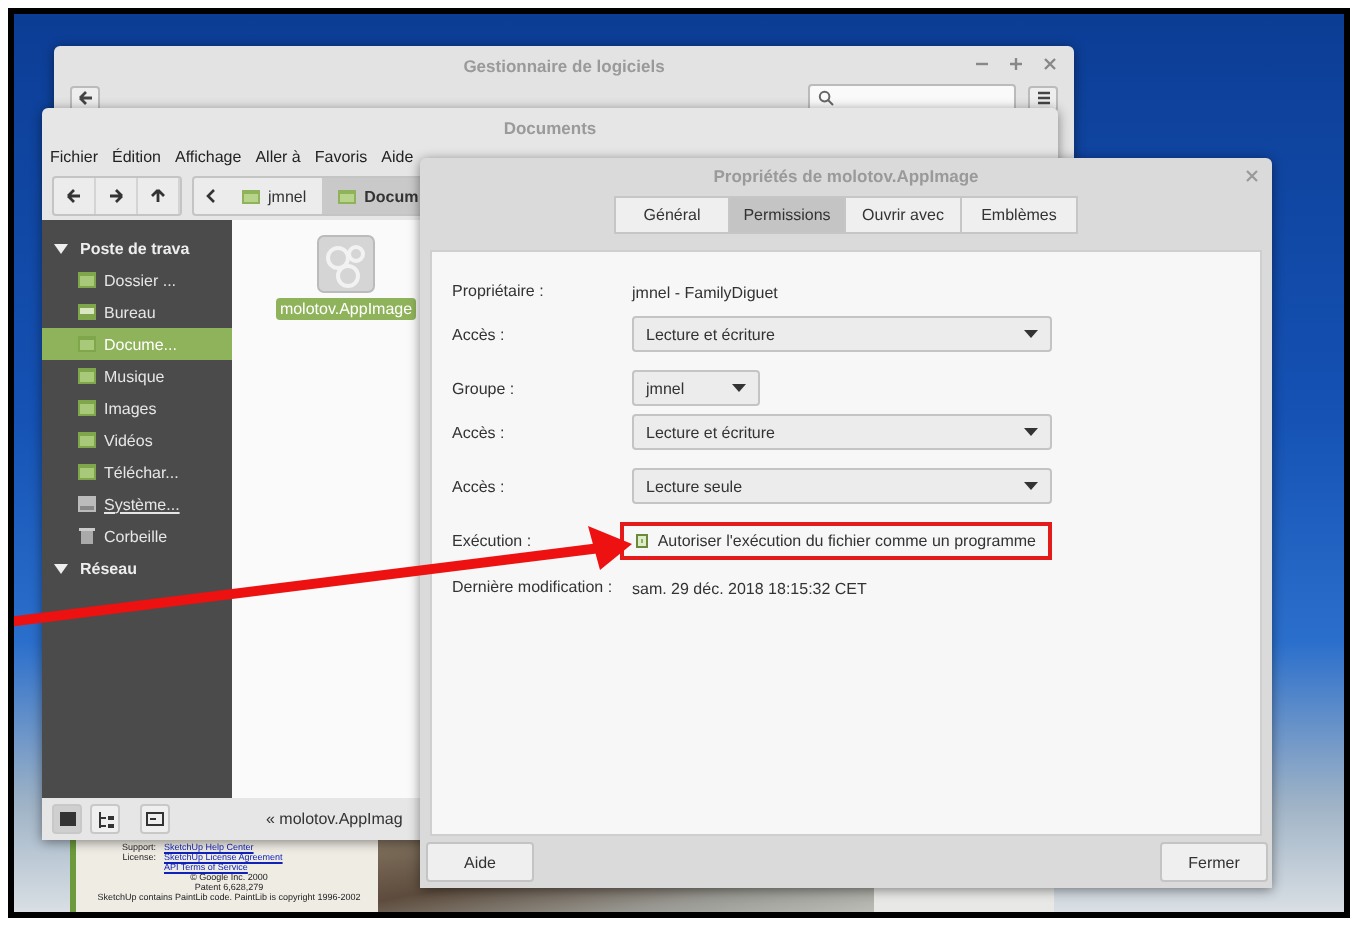 The width and height of the screenshot is (1358, 928). Describe the element at coordinates (334, 819) in the screenshot. I see `status-text: « molotov.AppImag` at that location.